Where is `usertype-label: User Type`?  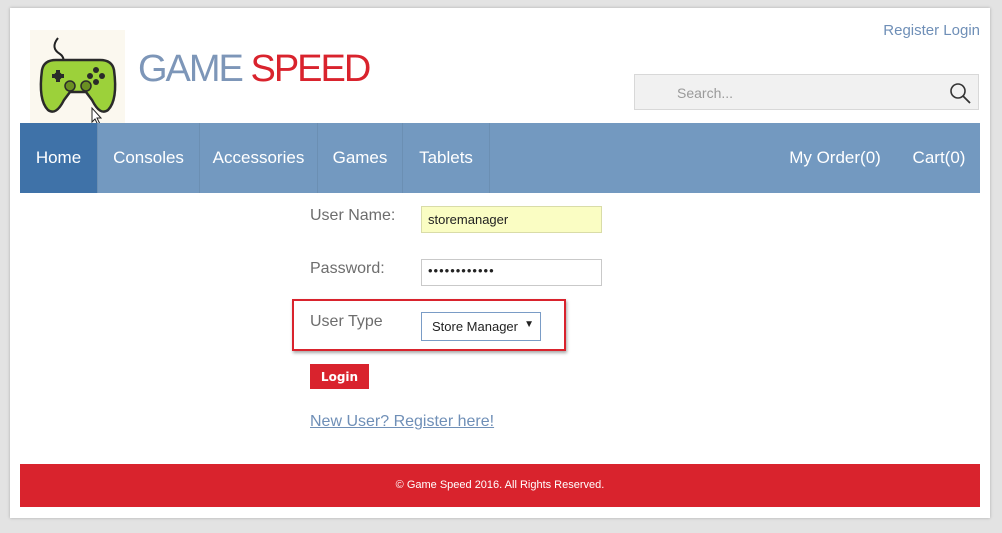
usertype-label: User Type is located at coordinates (346, 321).